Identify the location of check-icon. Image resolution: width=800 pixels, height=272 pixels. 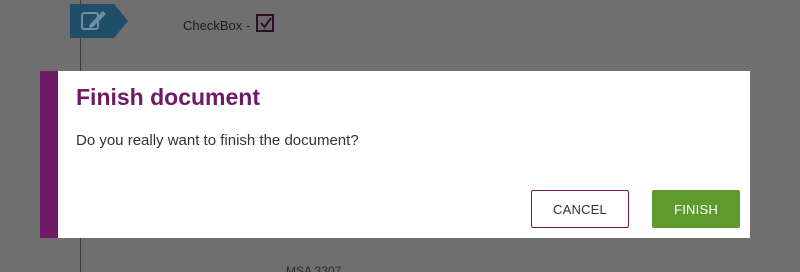
(266, 23).